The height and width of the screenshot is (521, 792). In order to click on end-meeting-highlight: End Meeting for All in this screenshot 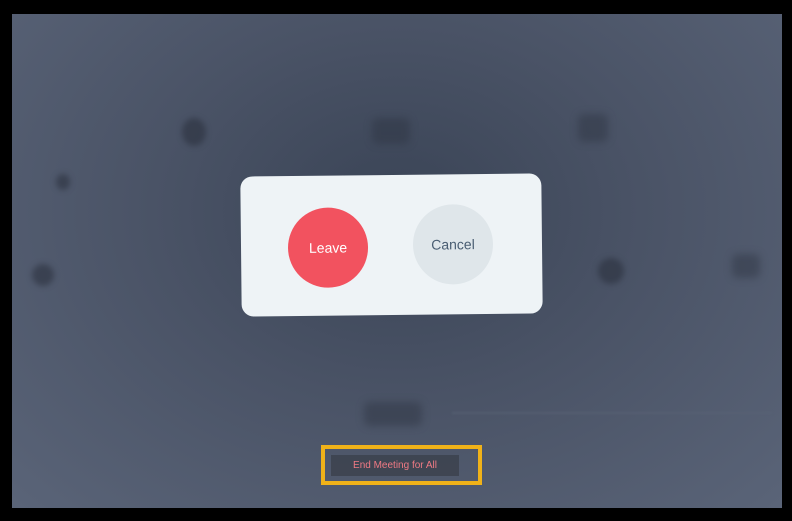, I will do `click(401, 465)`.